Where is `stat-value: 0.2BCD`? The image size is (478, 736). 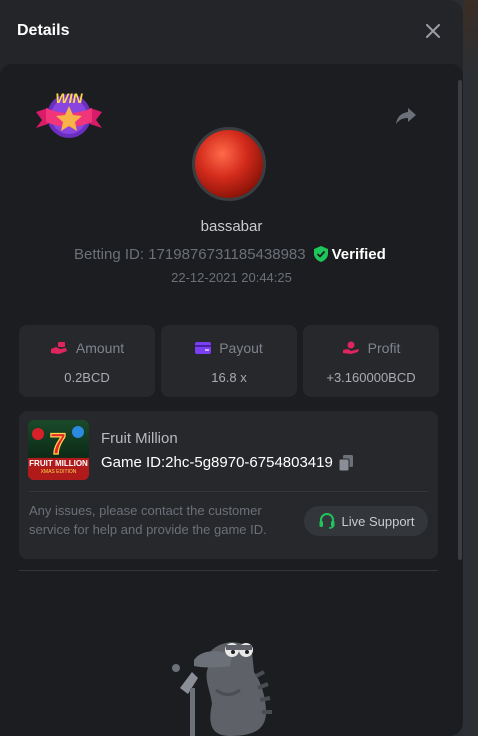 stat-value: 0.2BCD is located at coordinates (87, 377).